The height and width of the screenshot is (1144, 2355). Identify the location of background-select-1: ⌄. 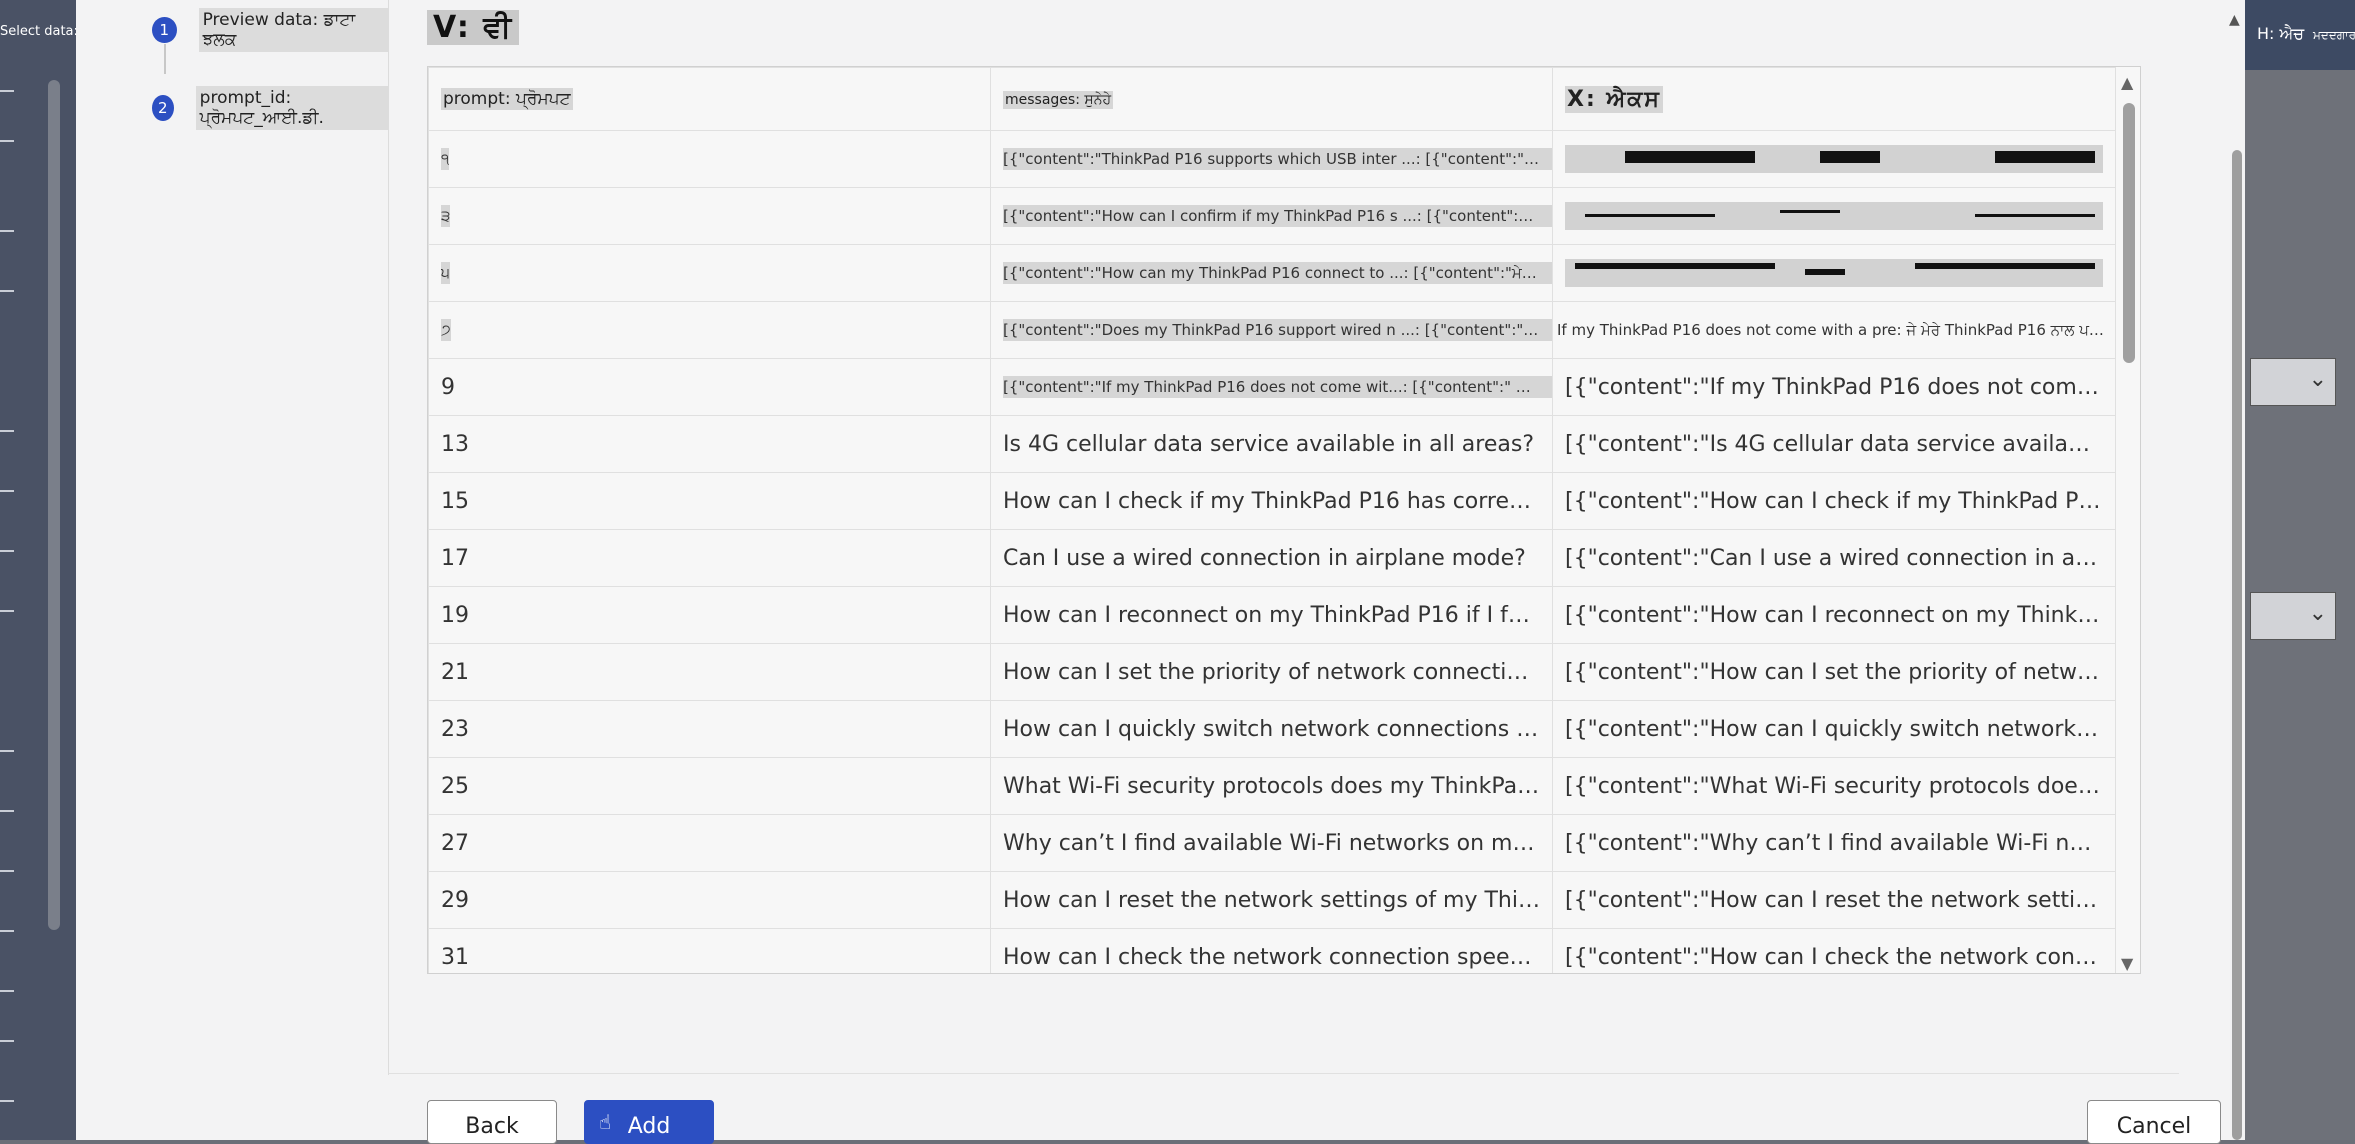
(2293, 382).